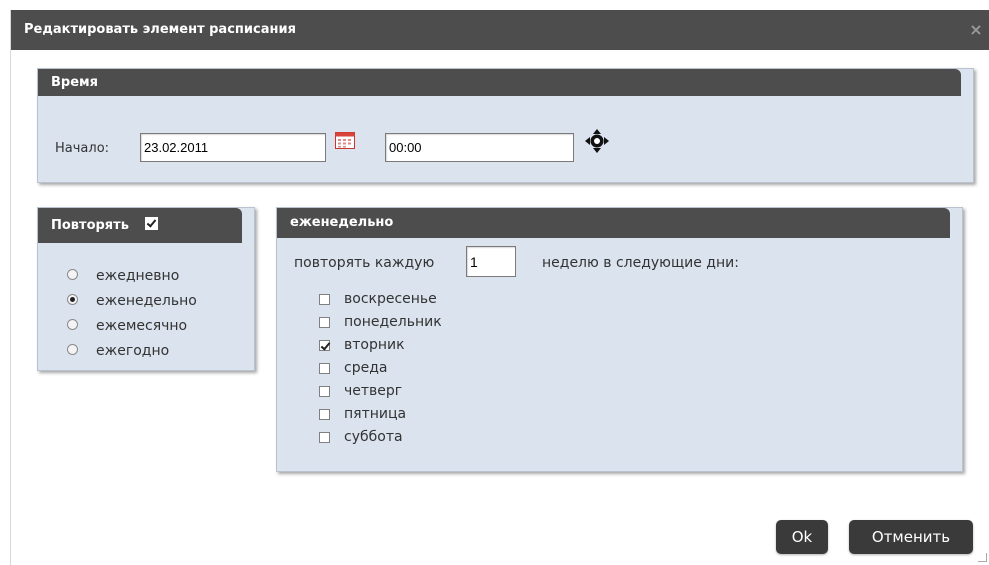  Describe the element at coordinates (613, 223) in the screenshot. I see `weekly-panel-header: еженедельно` at that location.